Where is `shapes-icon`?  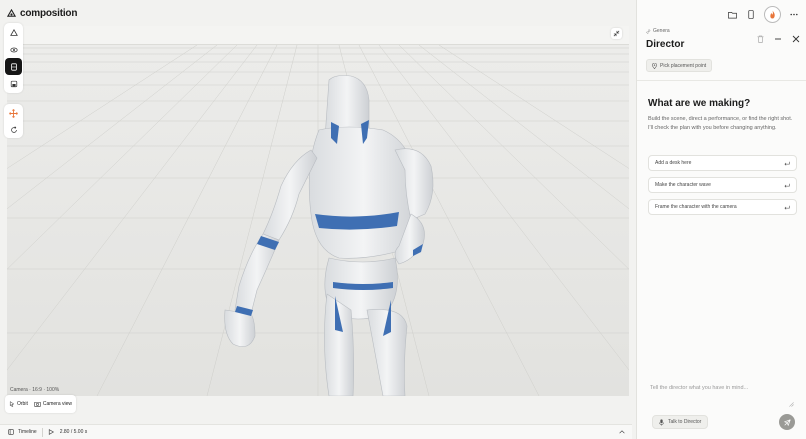
shapes-icon is located at coordinates (13, 32).